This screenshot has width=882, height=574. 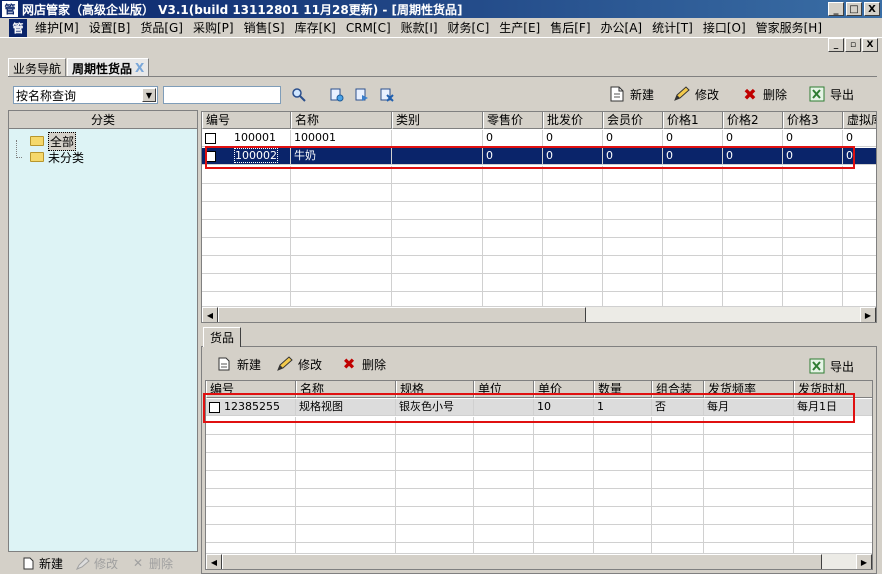 What do you see at coordinates (363, 364) in the screenshot?
I see `detail-delete-button: ✖ 删除` at bounding box center [363, 364].